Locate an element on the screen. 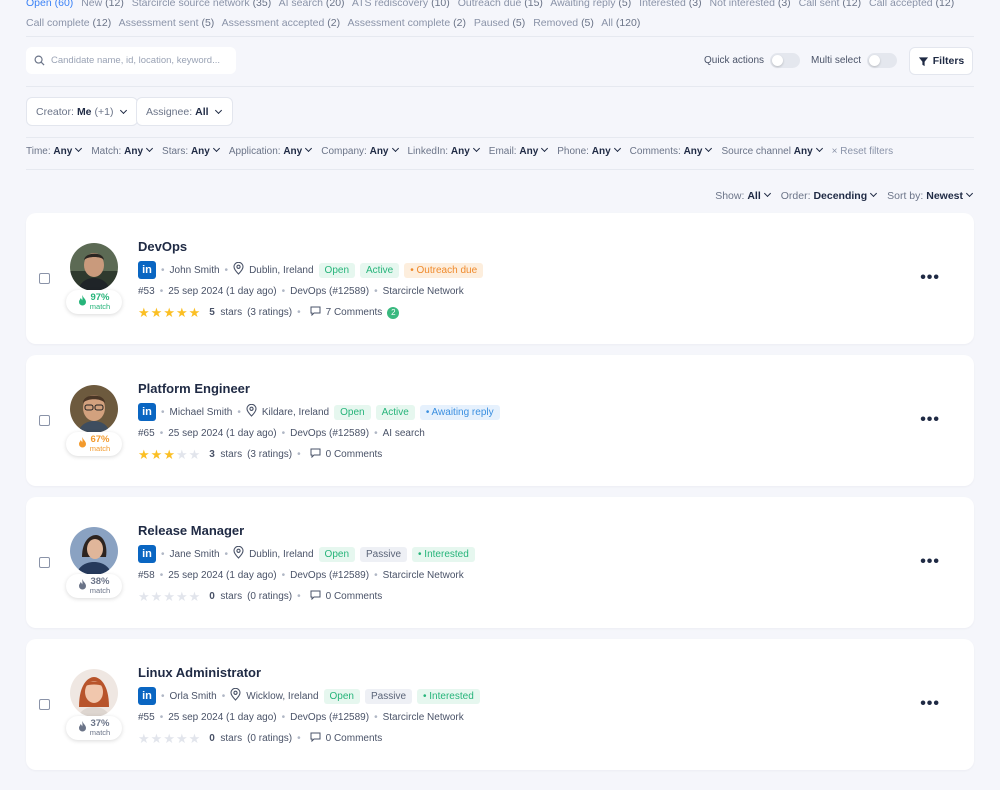 This screenshot has height=790, width=1000. candidate-title: Linux Administrator is located at coordinates (199, 672).